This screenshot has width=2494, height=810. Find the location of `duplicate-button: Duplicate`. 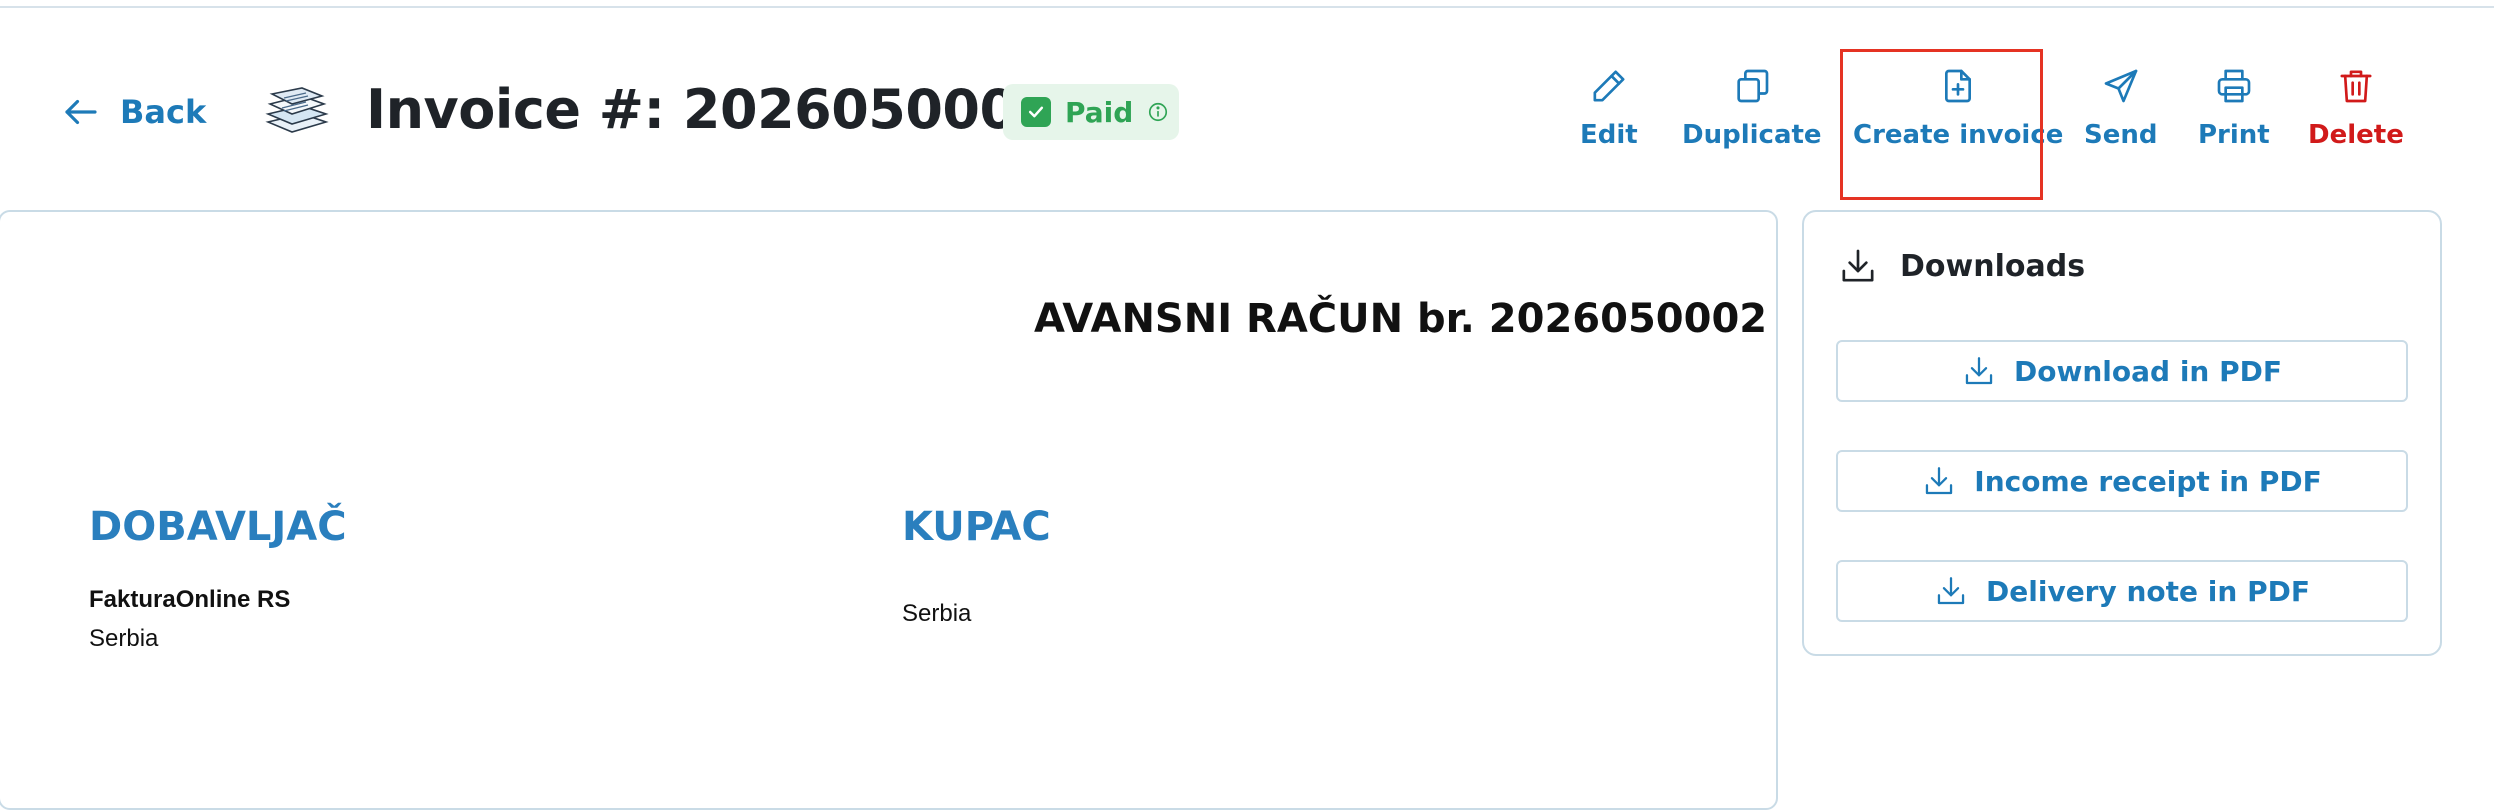

duplicate-button: Duplicate is located at coordinates (1752, 108).